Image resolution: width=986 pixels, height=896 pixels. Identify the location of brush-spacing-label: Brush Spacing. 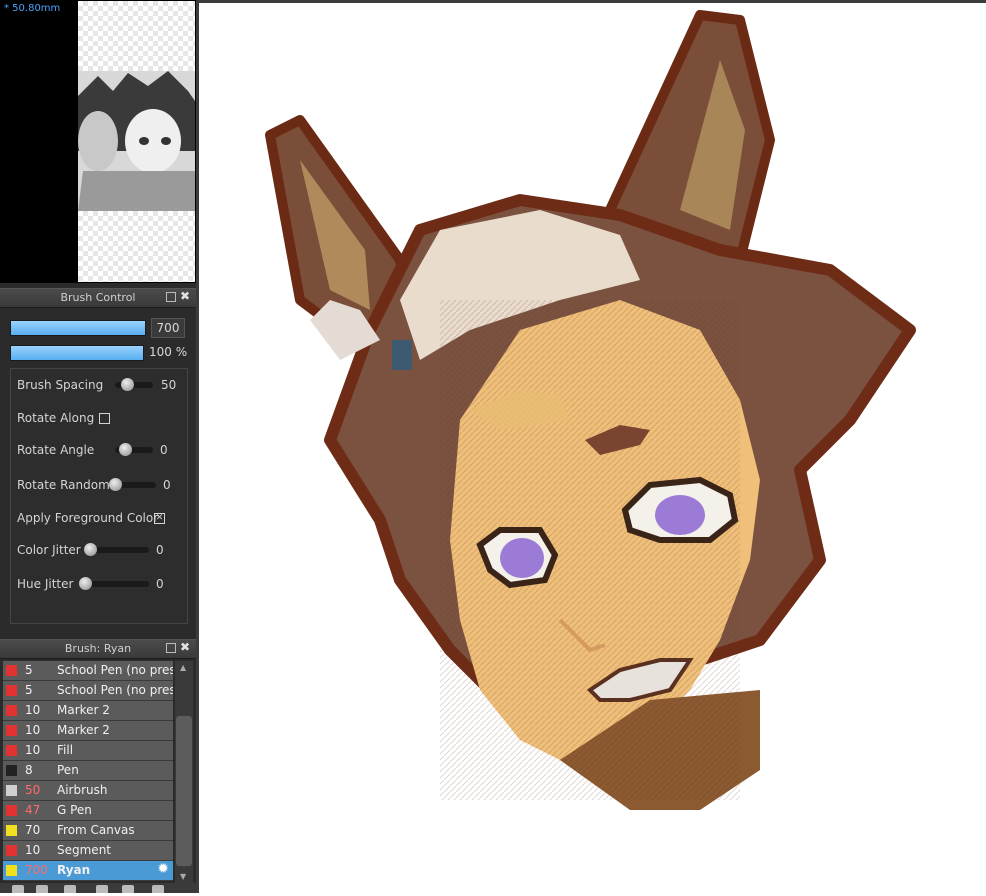
(60, 385).